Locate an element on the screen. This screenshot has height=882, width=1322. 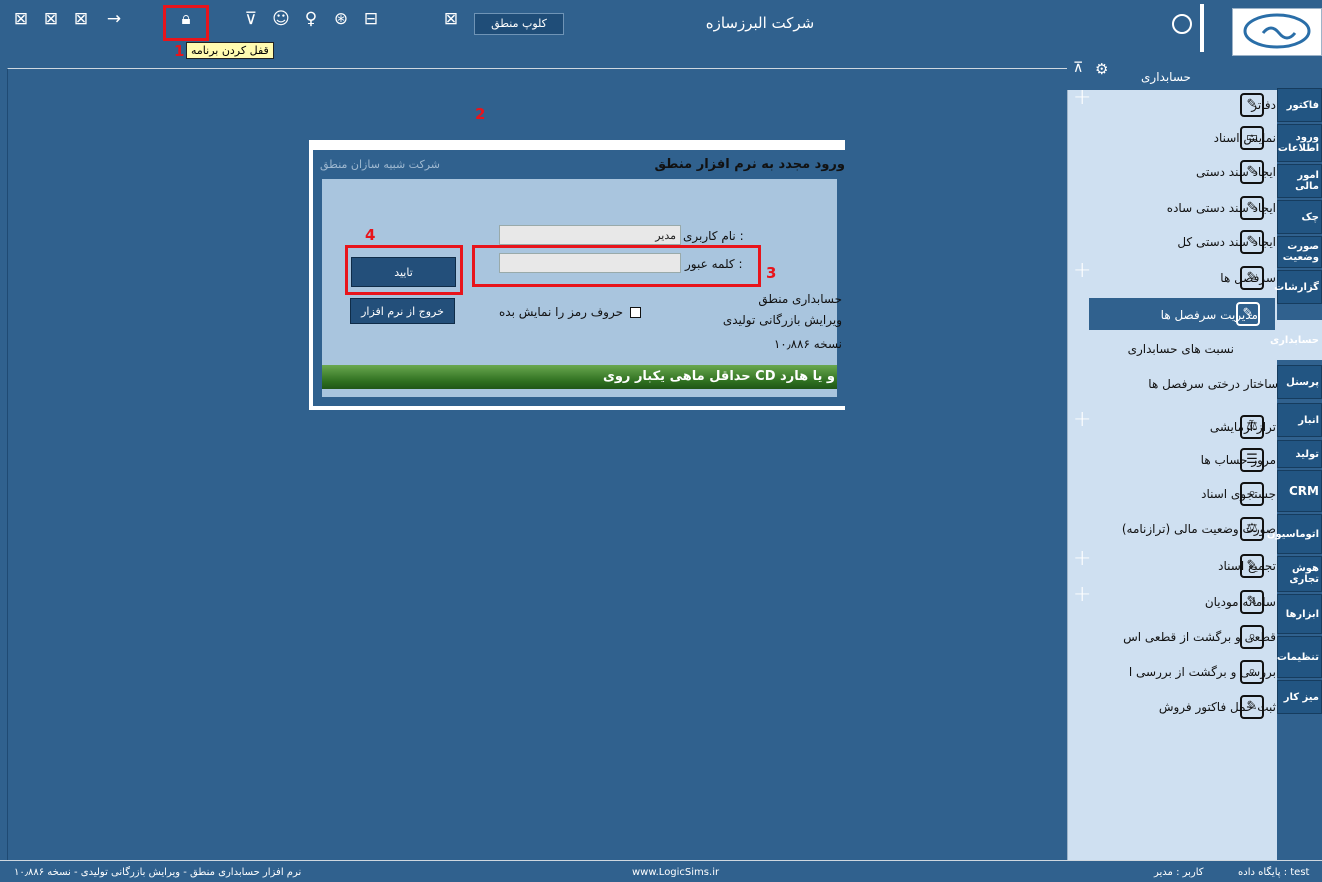
version-text: نسخه ۱۰٫۸۸۶ is located at coordinates (807, 344).